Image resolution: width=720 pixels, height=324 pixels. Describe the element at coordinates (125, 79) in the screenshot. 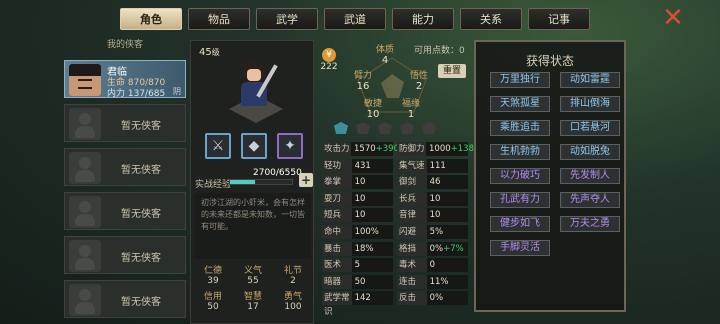

I see `hero-slot-selected: 君临 生命 870/870 内力 137/685 阴` at that location.